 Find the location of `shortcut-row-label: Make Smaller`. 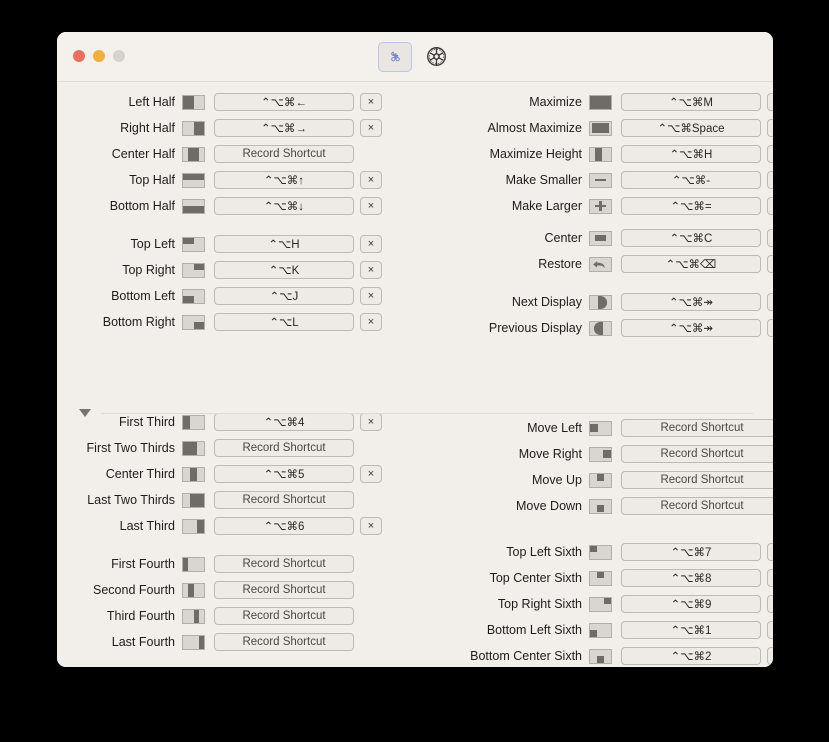

shortcut-row-label: Make Smaller is located at coordinates (543, 180).